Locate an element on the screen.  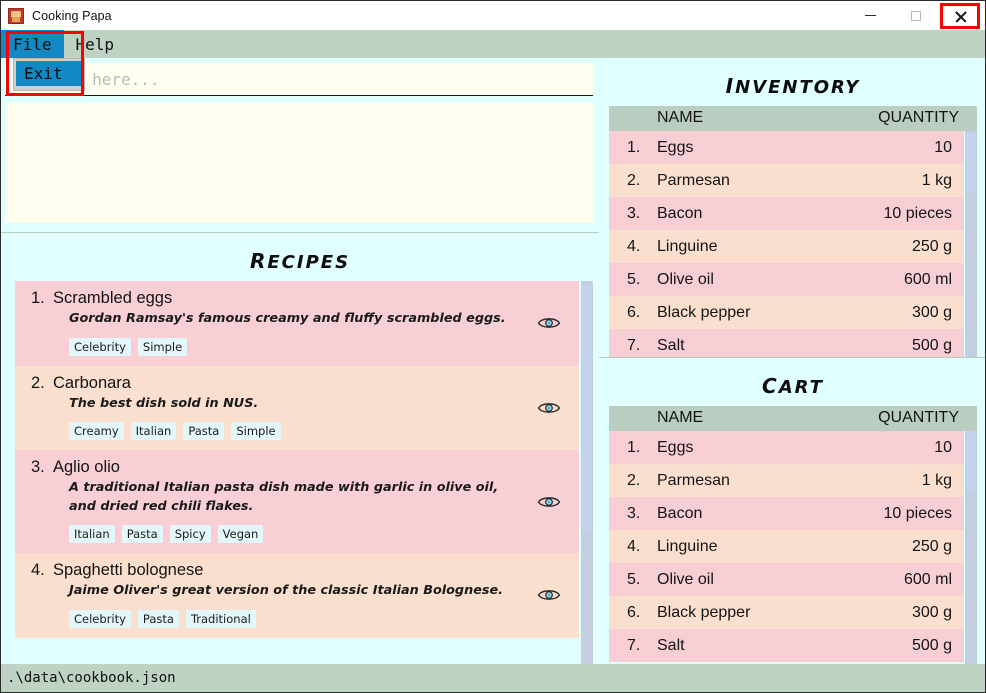
recipe-tag: Creamy is located at coordinates (96, 431).